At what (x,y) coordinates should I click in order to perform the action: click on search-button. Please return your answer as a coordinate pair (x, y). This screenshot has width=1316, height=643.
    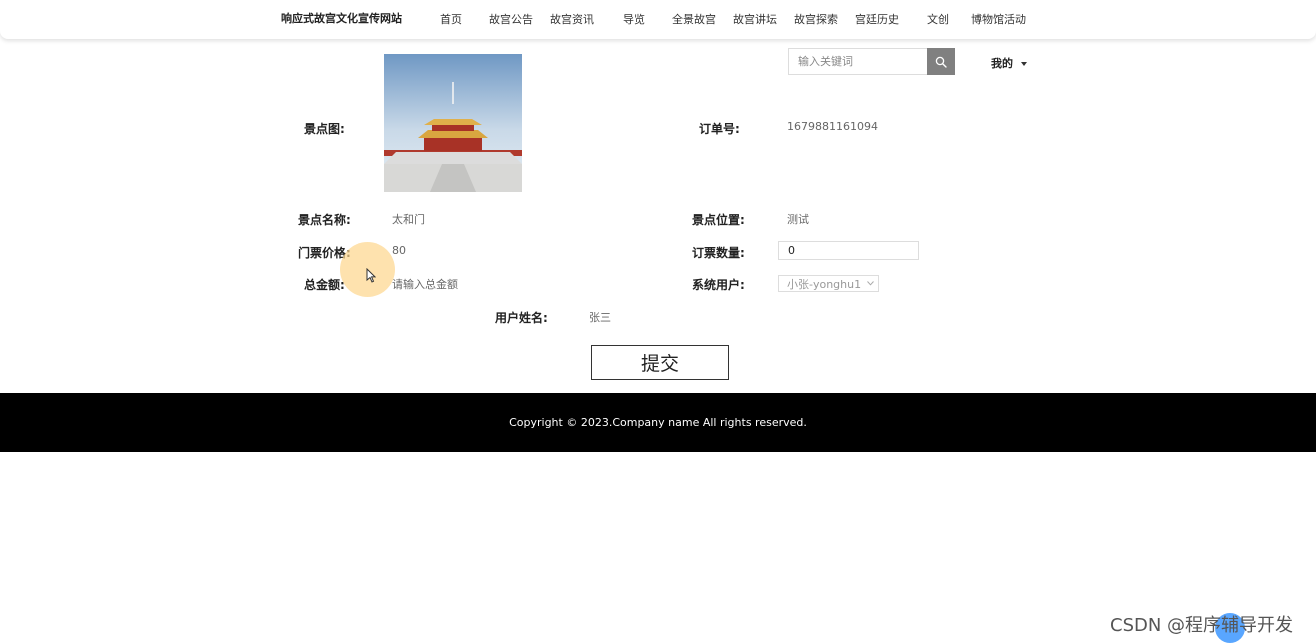
    Looking at the image, I should click on (941, 61).